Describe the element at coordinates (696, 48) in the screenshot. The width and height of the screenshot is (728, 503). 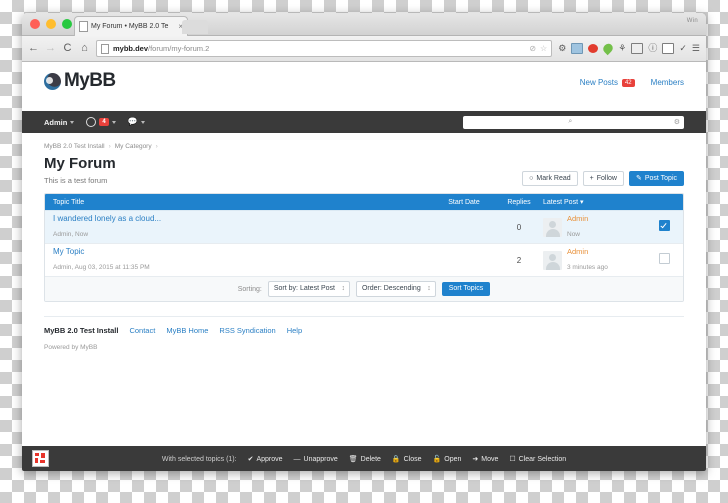
I see `menu-icon: ☰` at that location.